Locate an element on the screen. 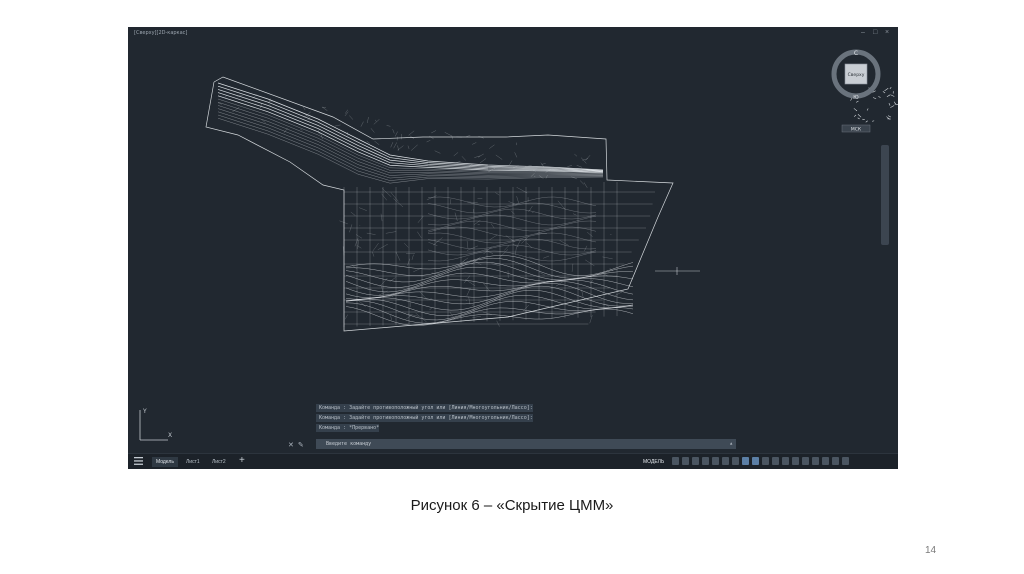 This screenshot has width=1024, height=574. model-space-button: МОДЕЛЬ is located at coordinates (653, 462).